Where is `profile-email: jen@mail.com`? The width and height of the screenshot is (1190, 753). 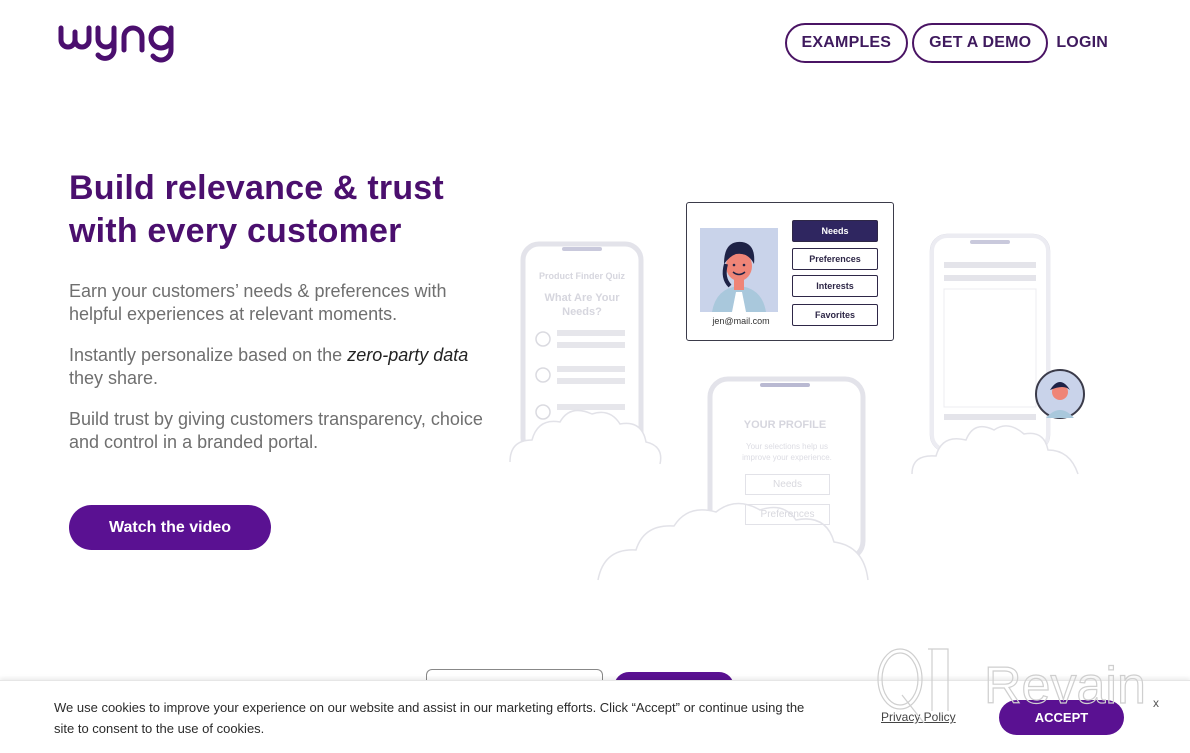
profile-email: jen@mail.com is located at coordinates (741, 321).